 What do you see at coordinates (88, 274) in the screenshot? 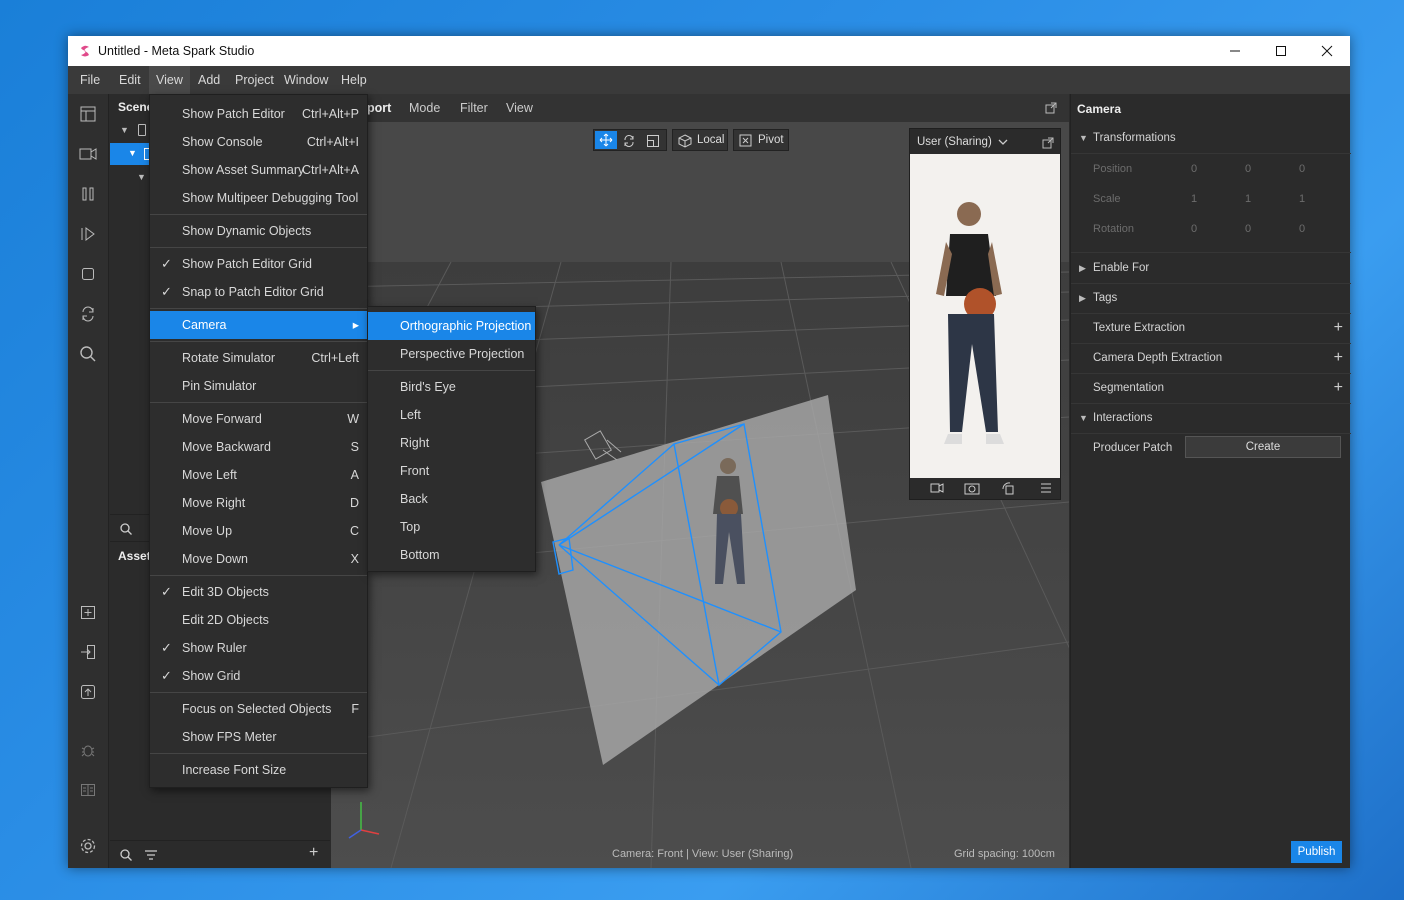
I see `stop-icon` at bounding box center [88, 274].